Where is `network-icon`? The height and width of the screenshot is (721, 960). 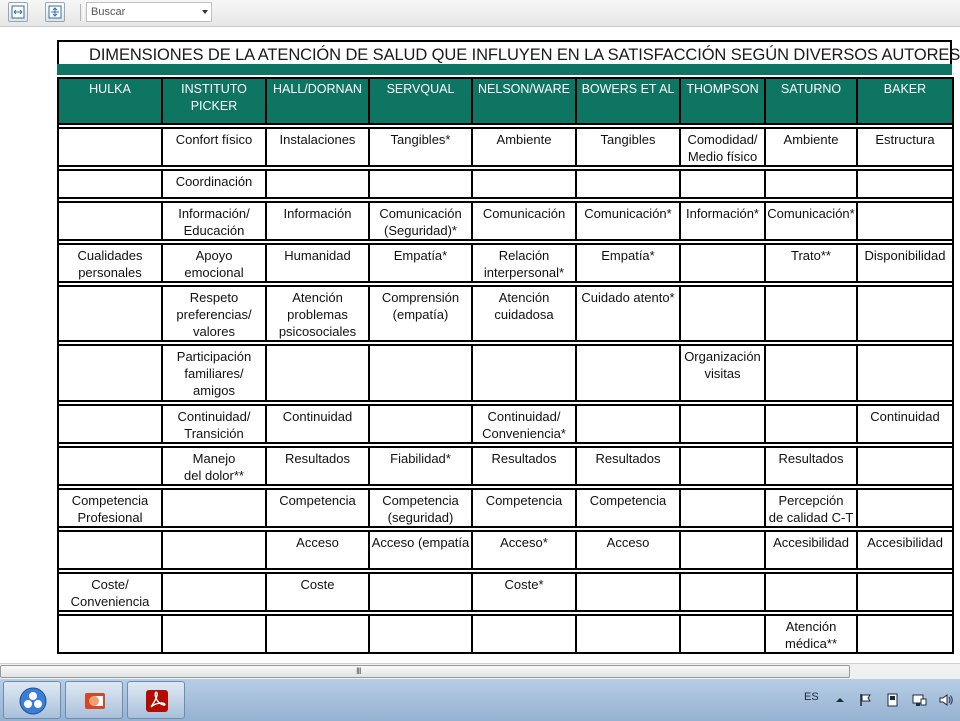 network-icon is located at coordinates (919, 700).